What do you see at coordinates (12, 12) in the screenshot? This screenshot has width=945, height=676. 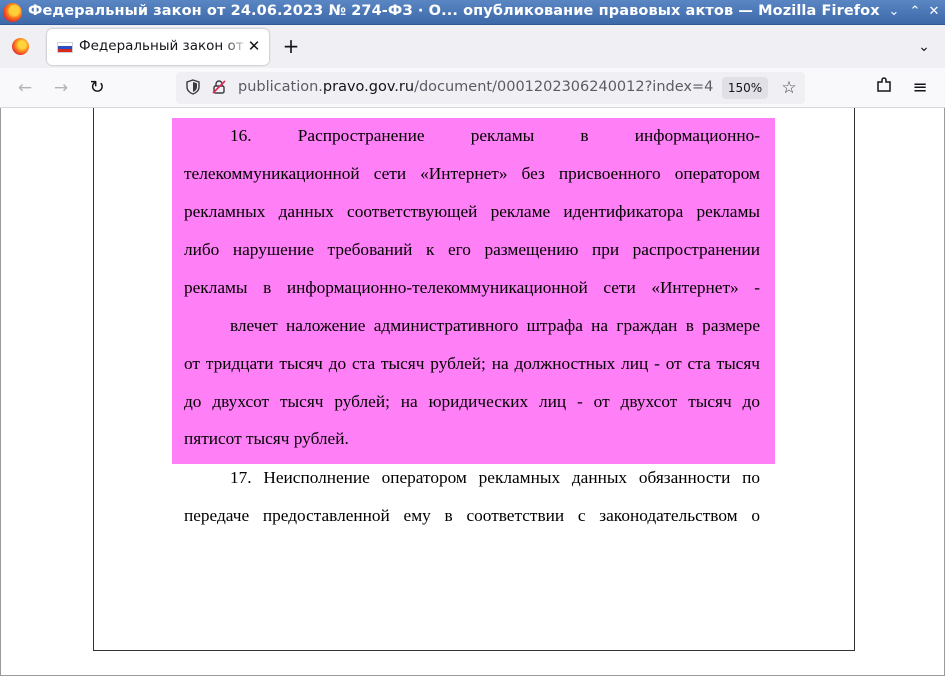 I see `firefox-window-icon` at bounding box center [12, 12].